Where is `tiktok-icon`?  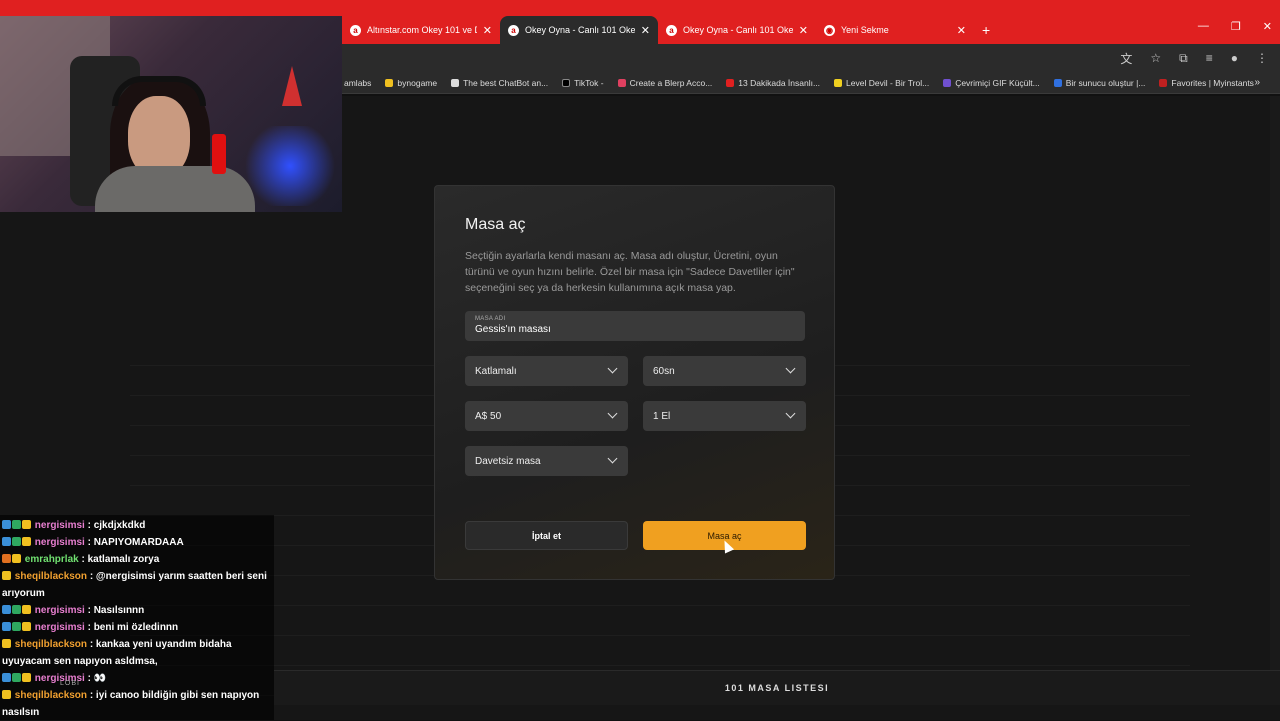 tiktok-icon is located at coordinates (566, 82).